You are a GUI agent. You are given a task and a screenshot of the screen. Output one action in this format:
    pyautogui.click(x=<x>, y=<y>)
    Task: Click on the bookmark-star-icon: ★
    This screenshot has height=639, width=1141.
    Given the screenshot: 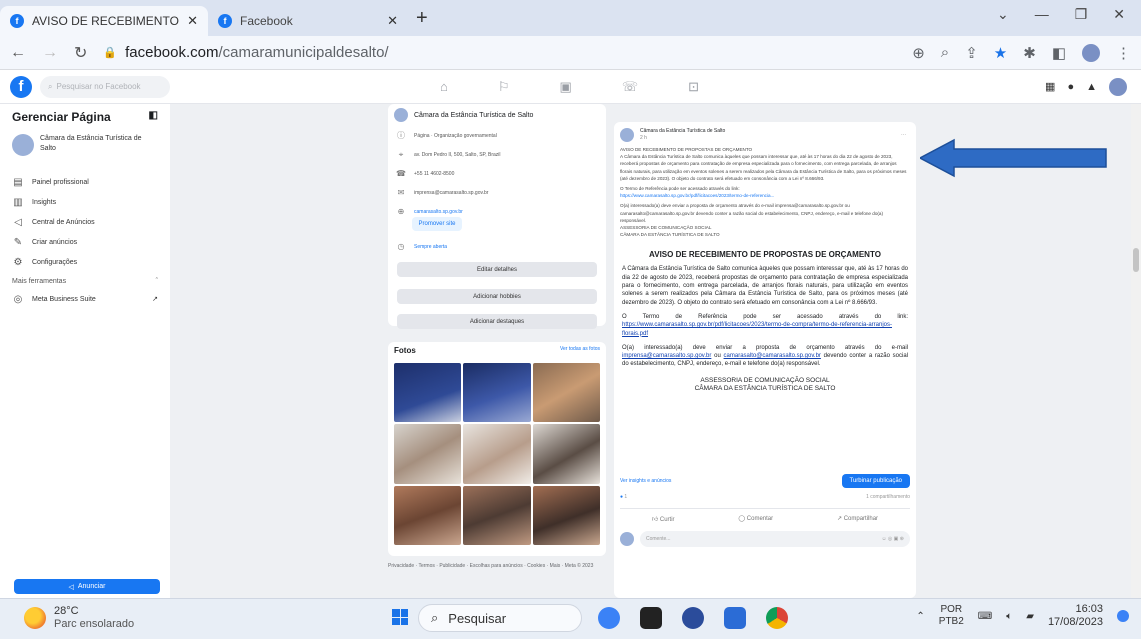 What is the action you would take?
    pyautogui.click(x=1000, y=53)
    